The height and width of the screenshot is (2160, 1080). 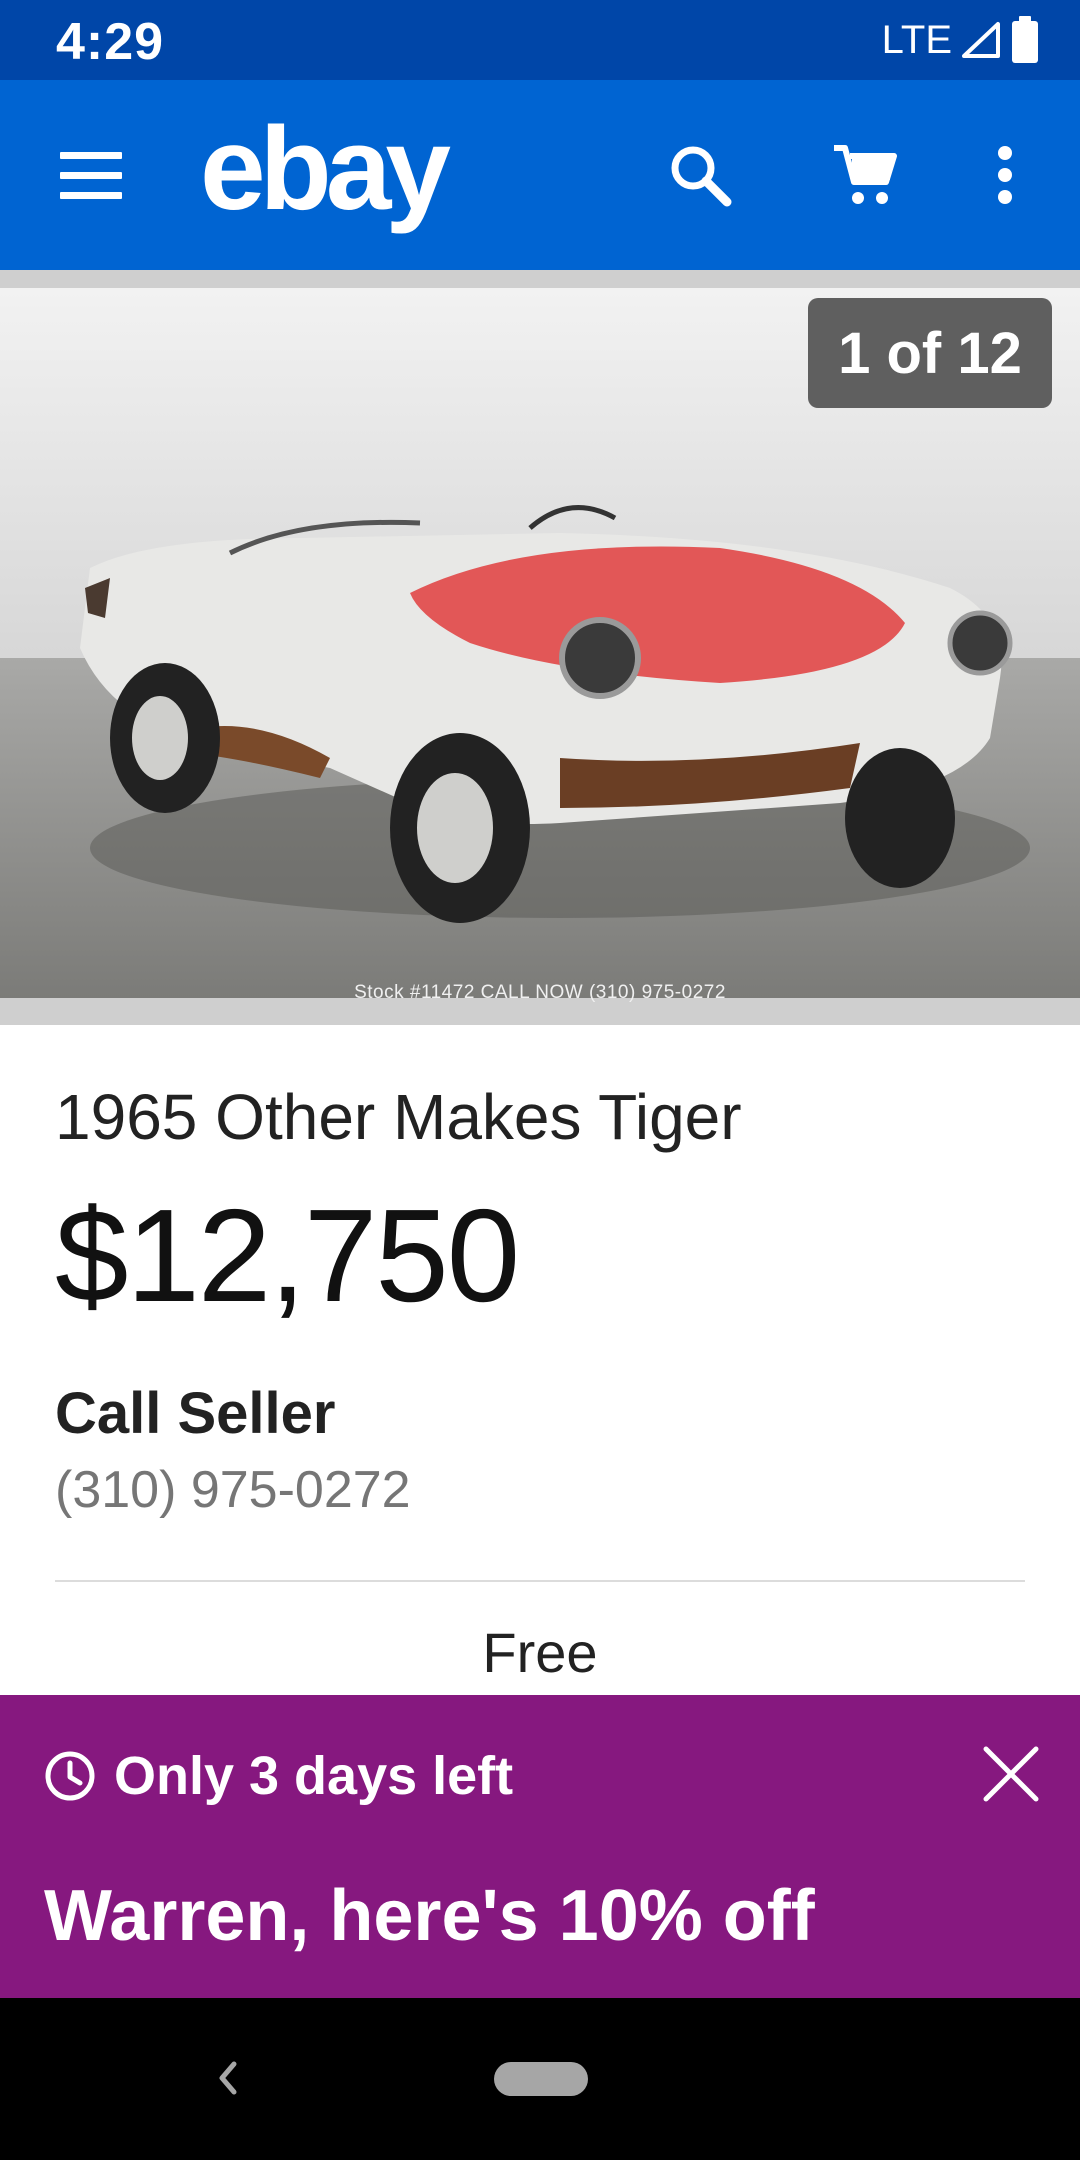 I want to click on cart-icon, so click(x=865, y=175).